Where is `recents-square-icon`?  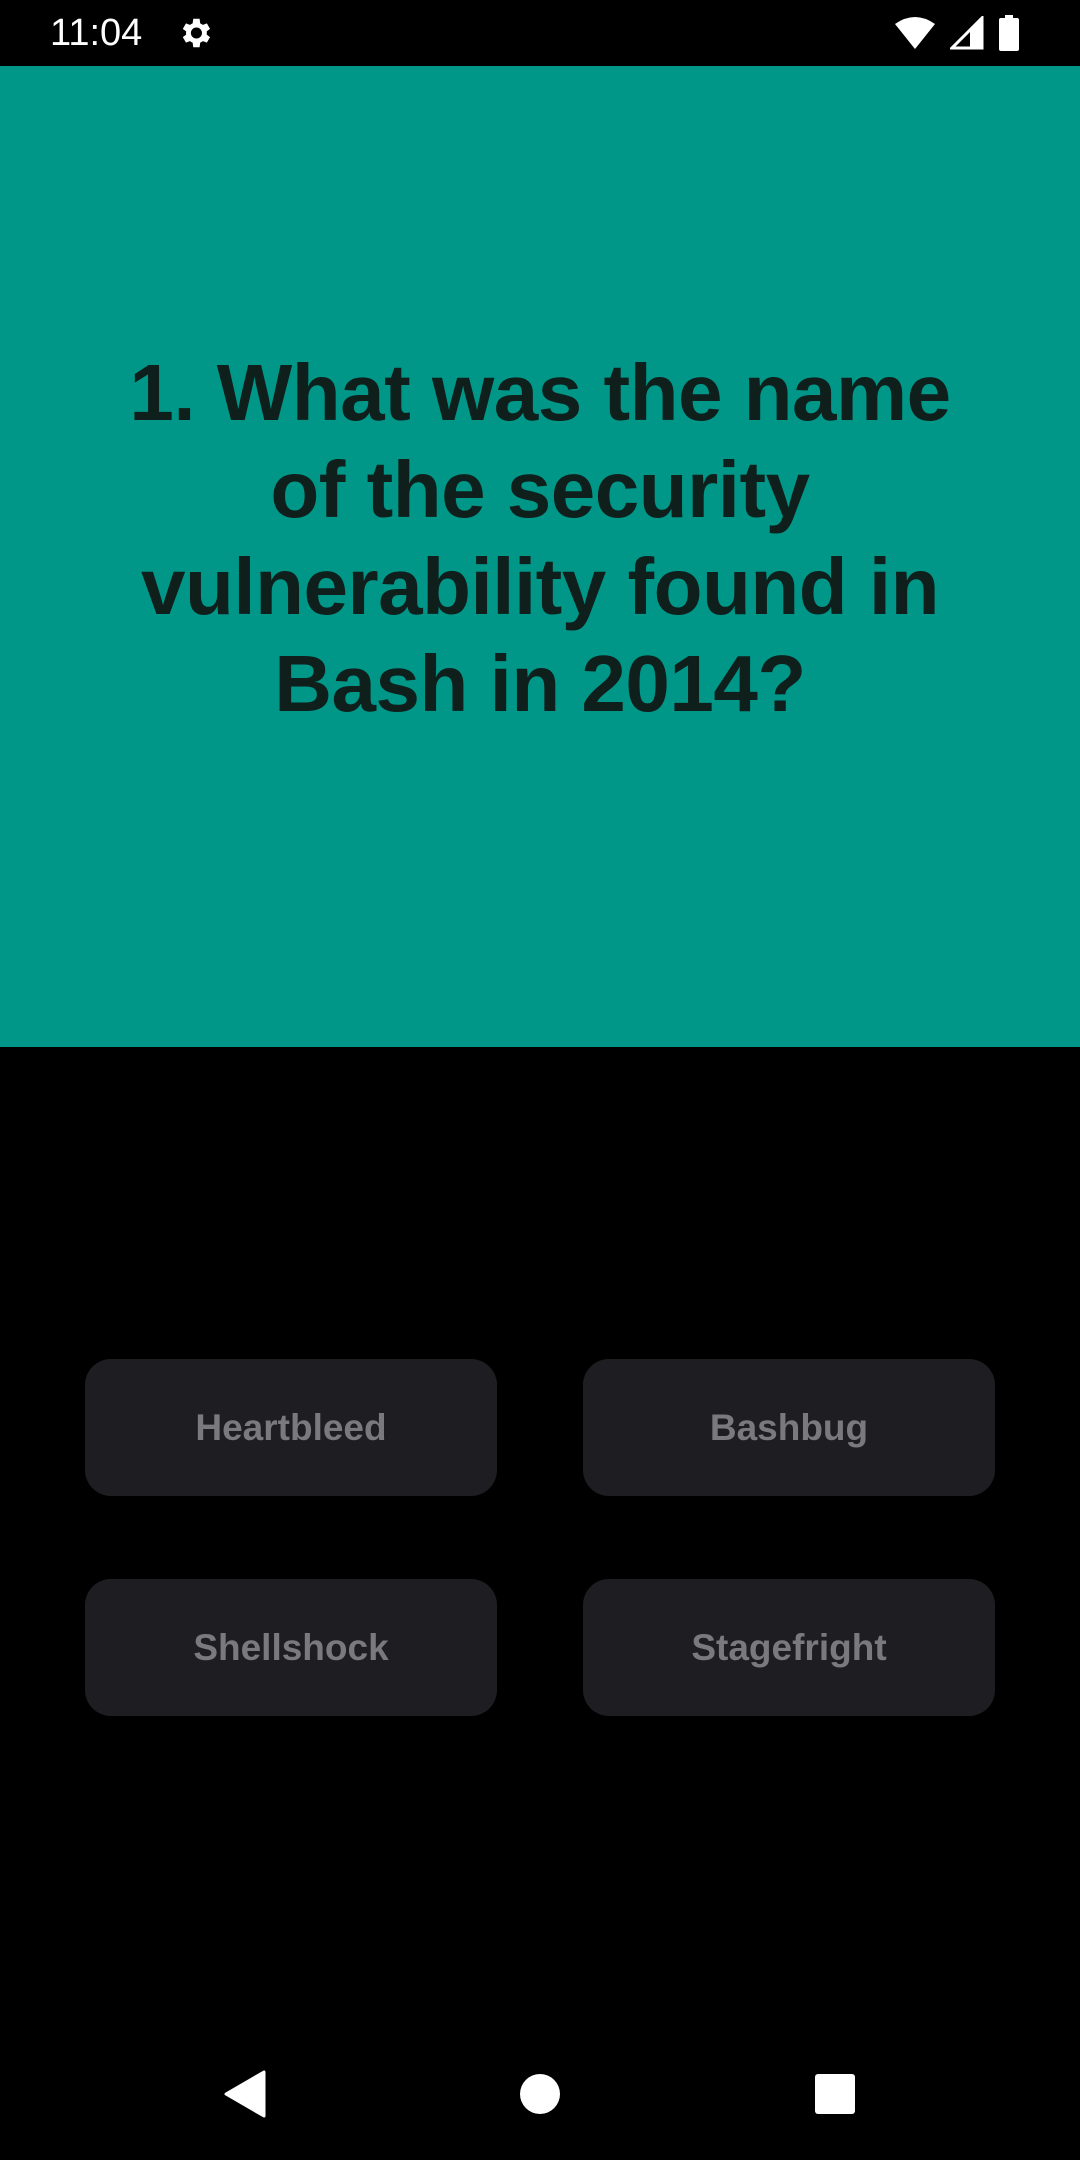
recents-square-icon is located at coordinates (835, 2094).